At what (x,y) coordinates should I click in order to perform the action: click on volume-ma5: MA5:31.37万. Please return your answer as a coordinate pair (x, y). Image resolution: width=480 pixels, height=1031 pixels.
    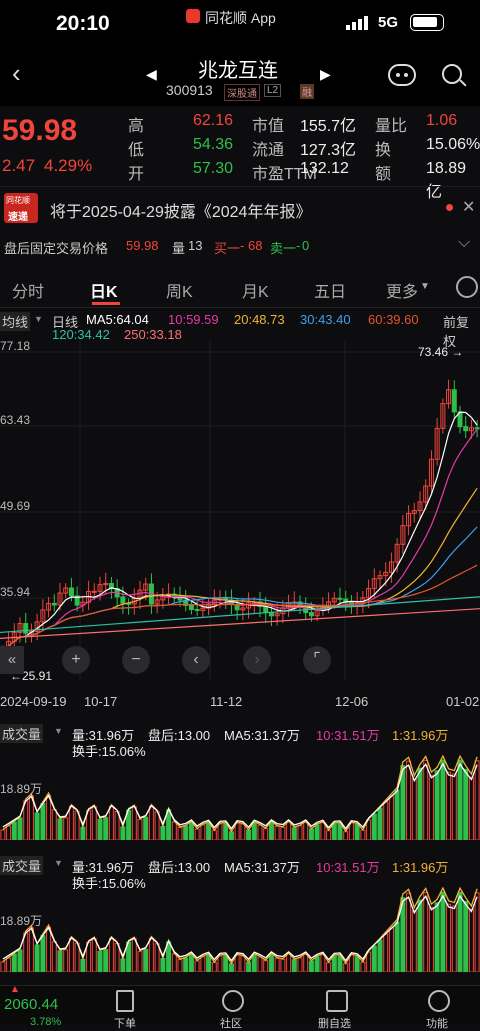
    Looking at the image, I should click on (262, 867).